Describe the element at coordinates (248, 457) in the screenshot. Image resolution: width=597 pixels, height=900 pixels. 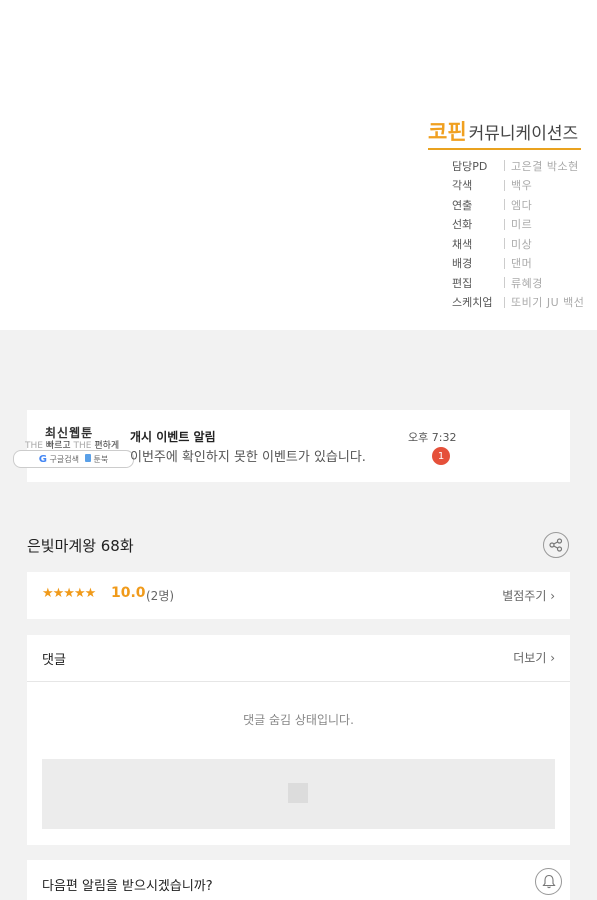
I see `notice-message: 이번주에 확인하지 못한 이벤트가 있습니다.` at that location.